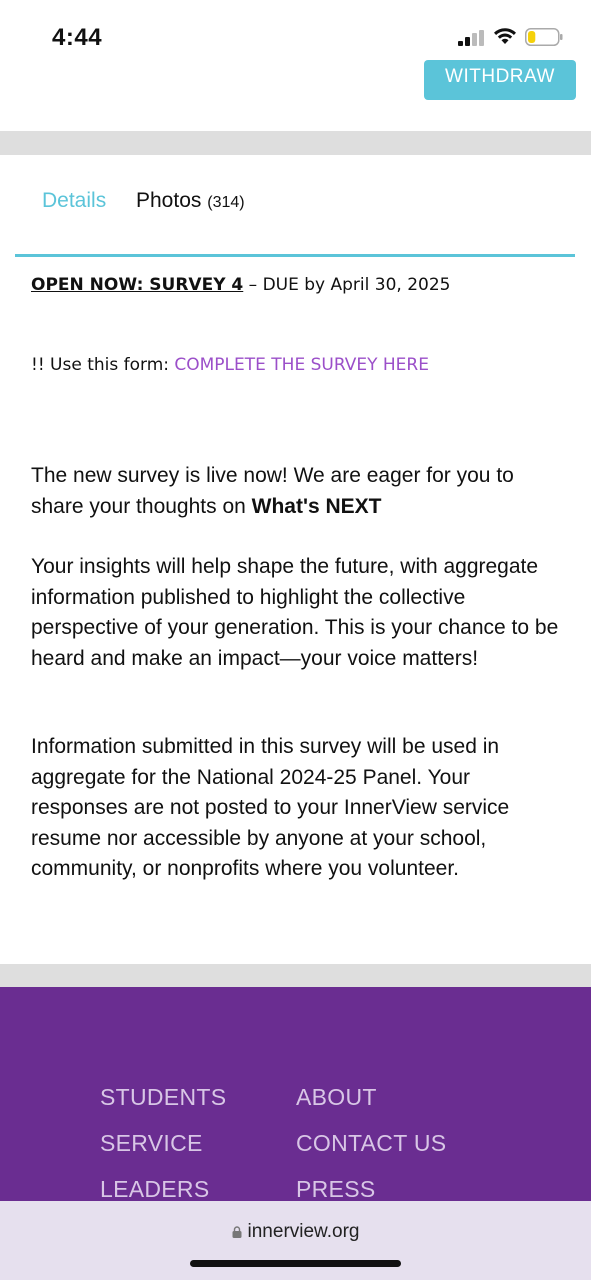 This screenshot has height=1280, width=591. I want to click on battery-low-icon, so click(544, 37).